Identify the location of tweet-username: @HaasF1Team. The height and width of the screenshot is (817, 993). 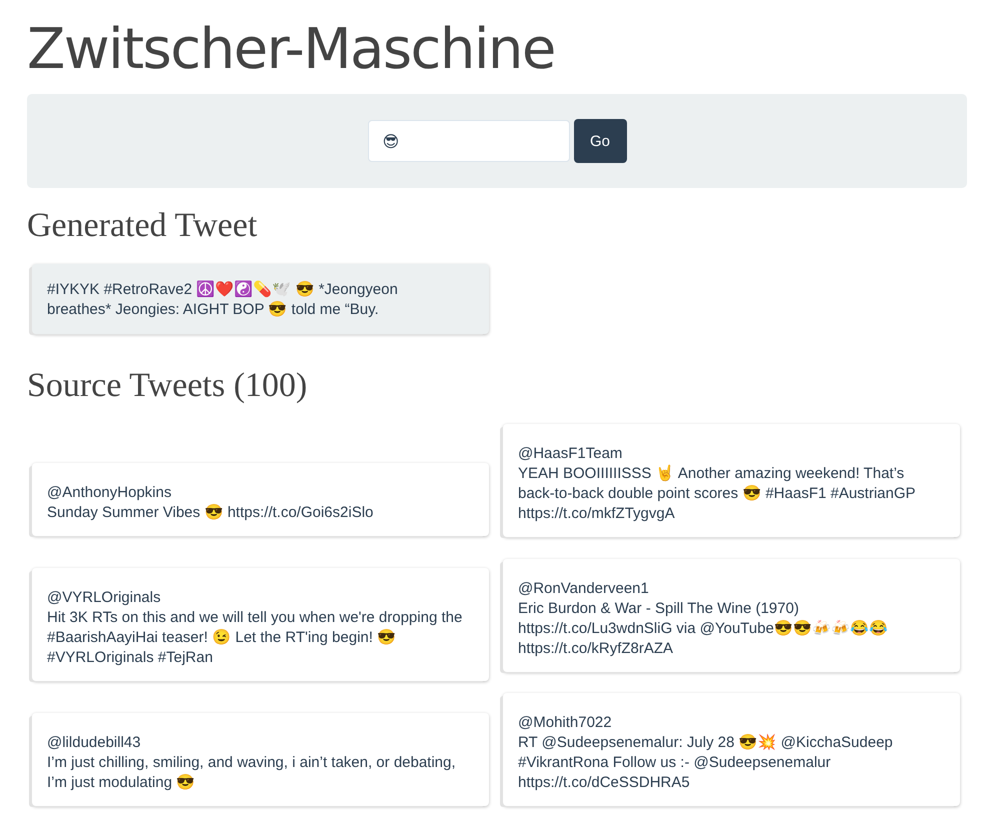
(571, 454).